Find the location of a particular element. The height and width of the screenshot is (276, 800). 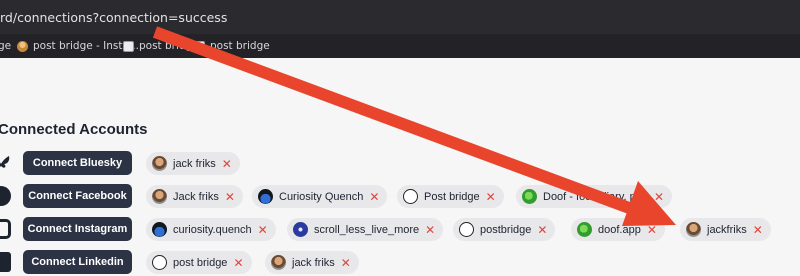

linkedin-icon is located at coordinates (5, 262).